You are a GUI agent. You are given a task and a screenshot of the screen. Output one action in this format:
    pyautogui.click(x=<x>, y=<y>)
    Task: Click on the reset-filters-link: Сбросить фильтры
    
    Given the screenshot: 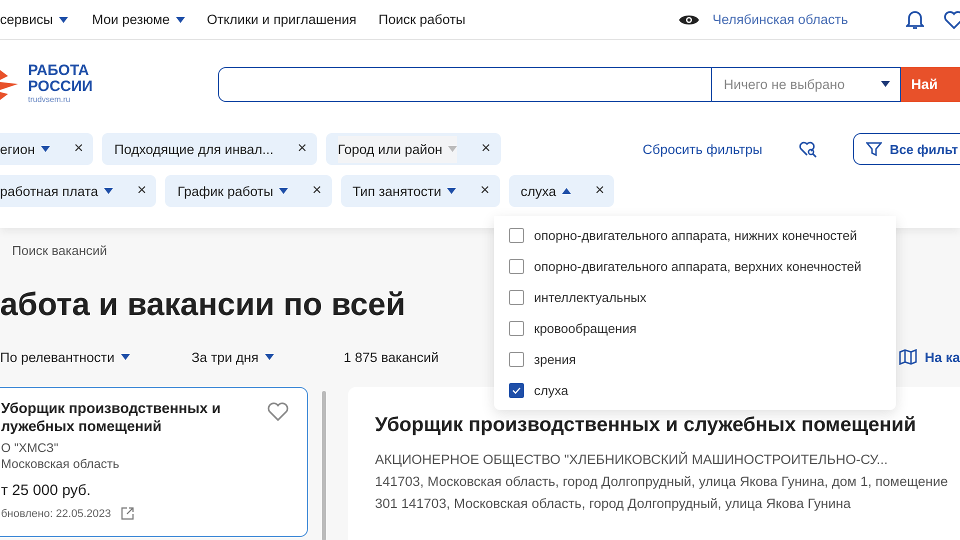 What is the action you would take?
    pyautogui.click(x=702, y=149)
    